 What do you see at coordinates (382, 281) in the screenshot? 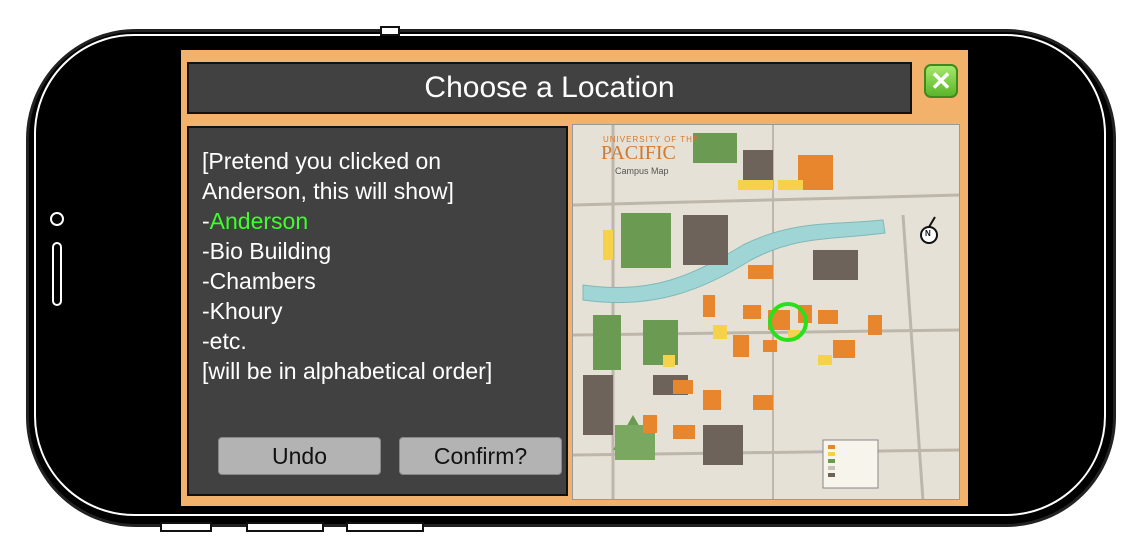
I see `list-item: -Chambers` at bounding box center [382, 281].